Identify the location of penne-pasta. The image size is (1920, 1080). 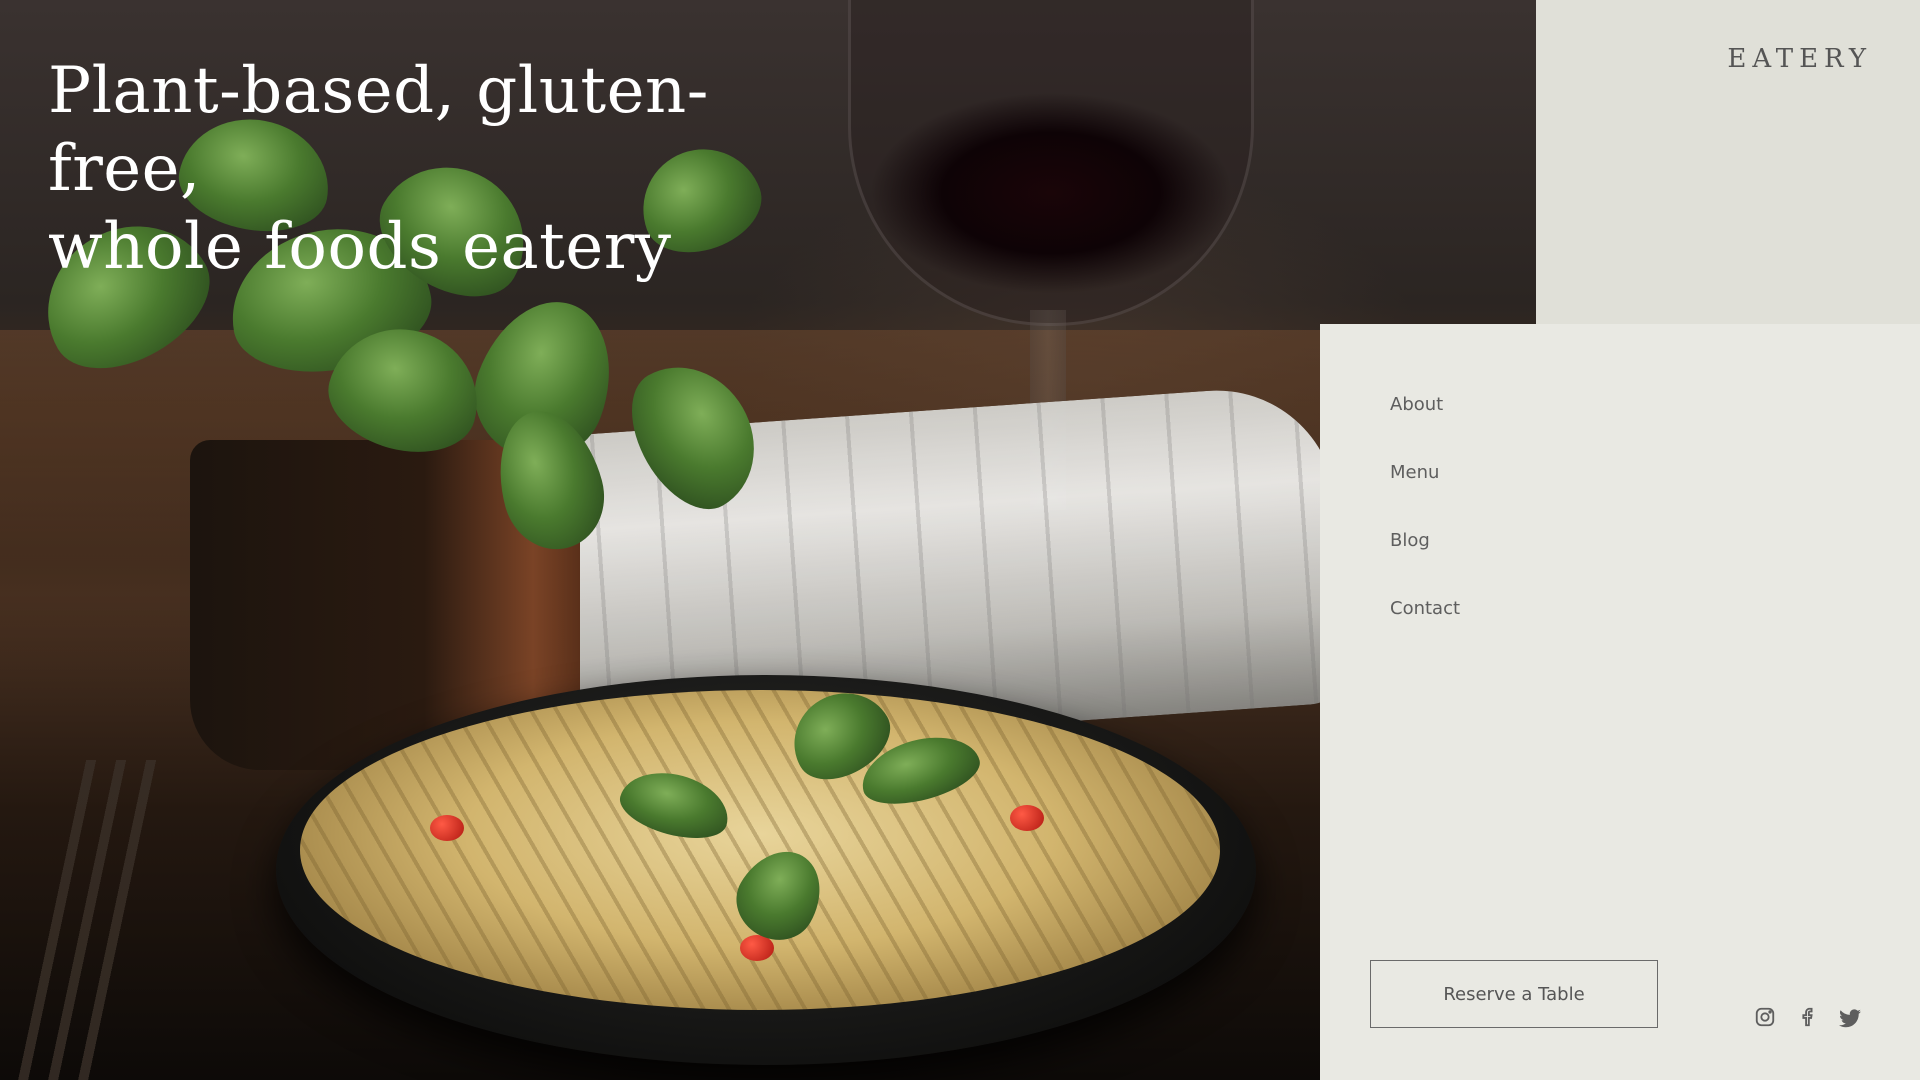
(760, 850).